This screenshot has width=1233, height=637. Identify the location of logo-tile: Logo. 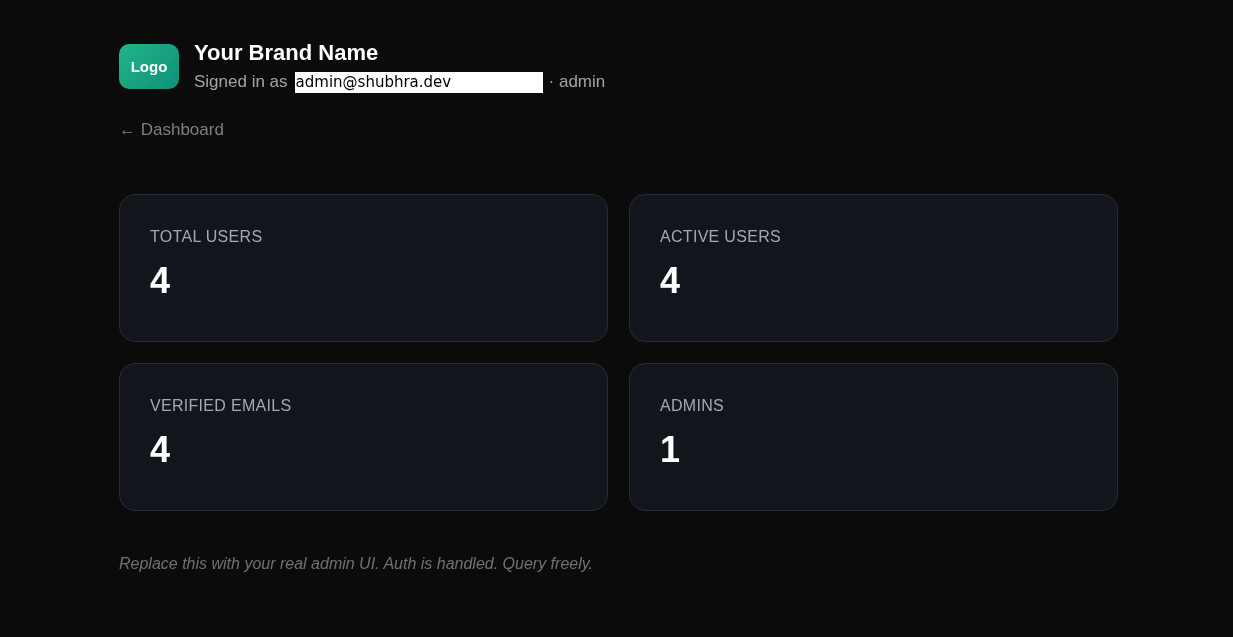
(149, 66).